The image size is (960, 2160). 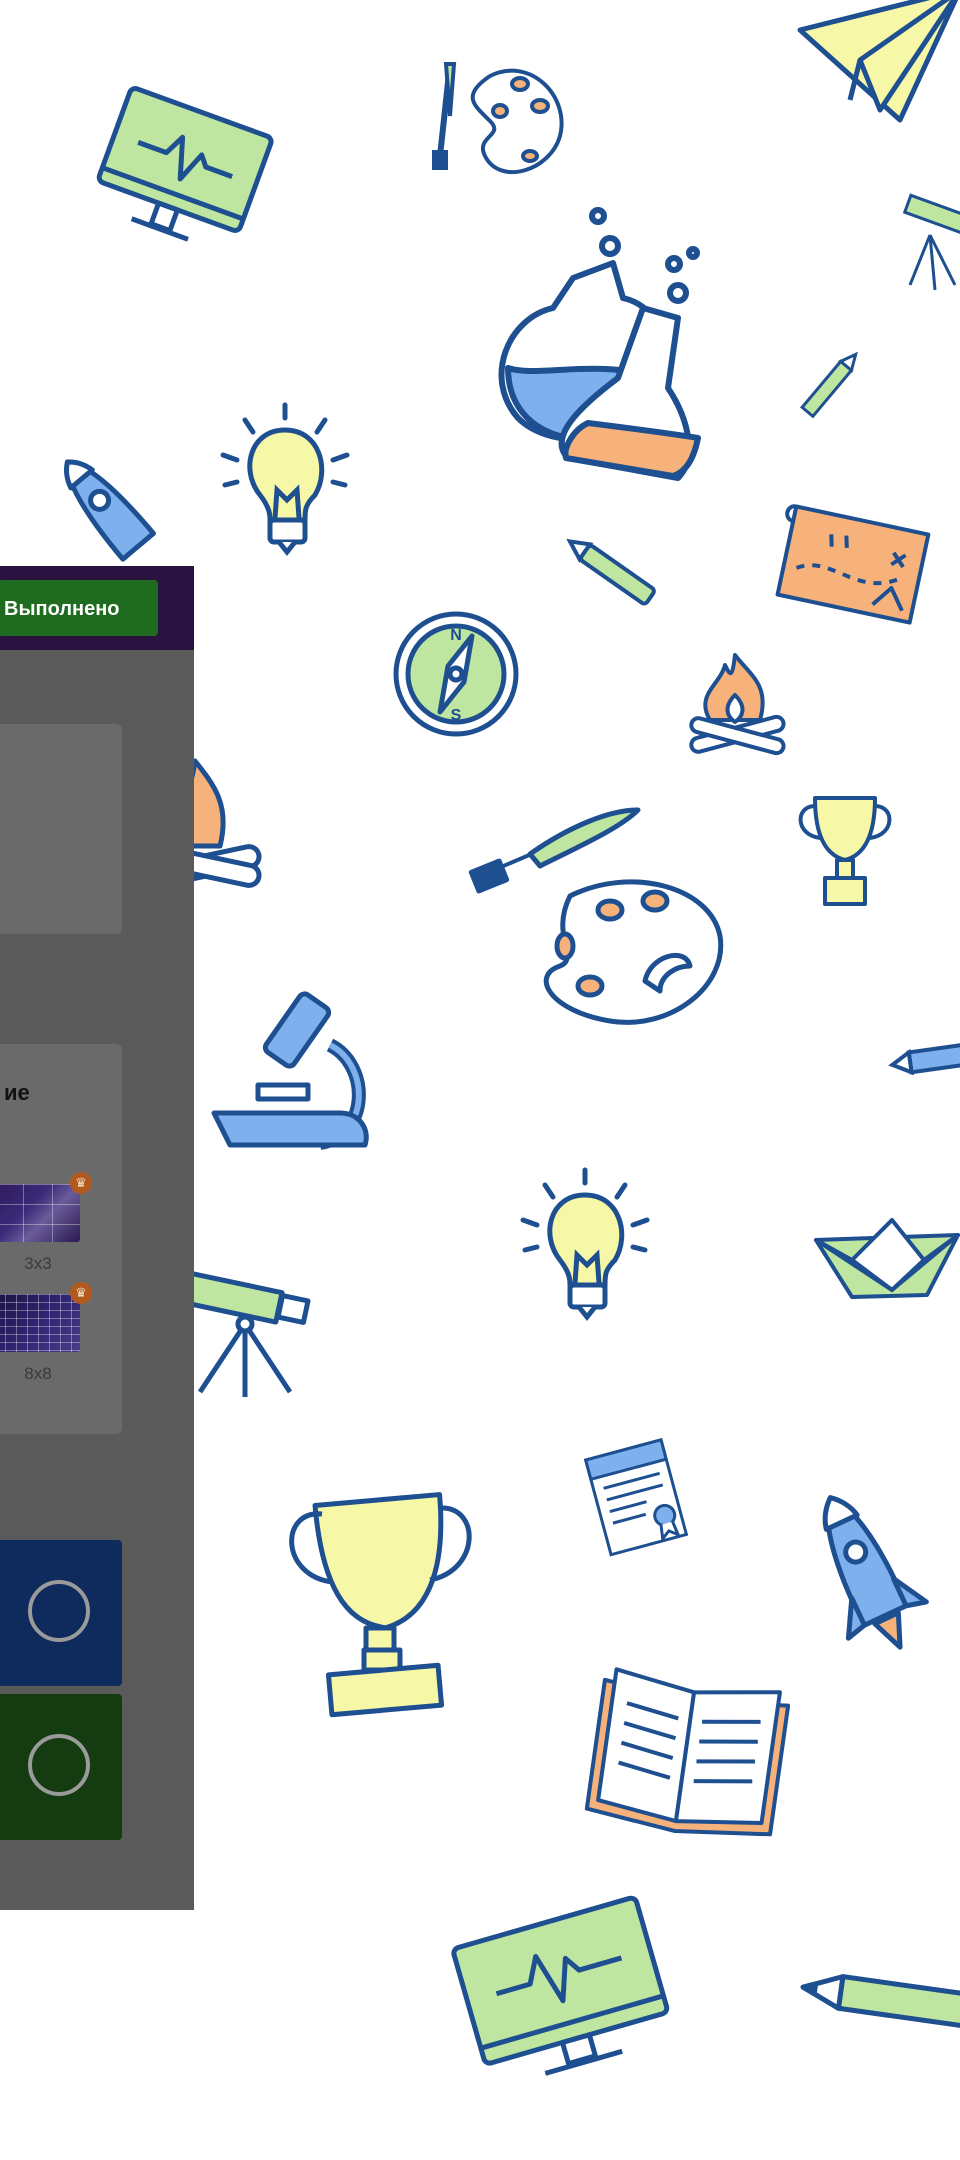 I want to click on microscope-icon, so click(x=300, y=1075).